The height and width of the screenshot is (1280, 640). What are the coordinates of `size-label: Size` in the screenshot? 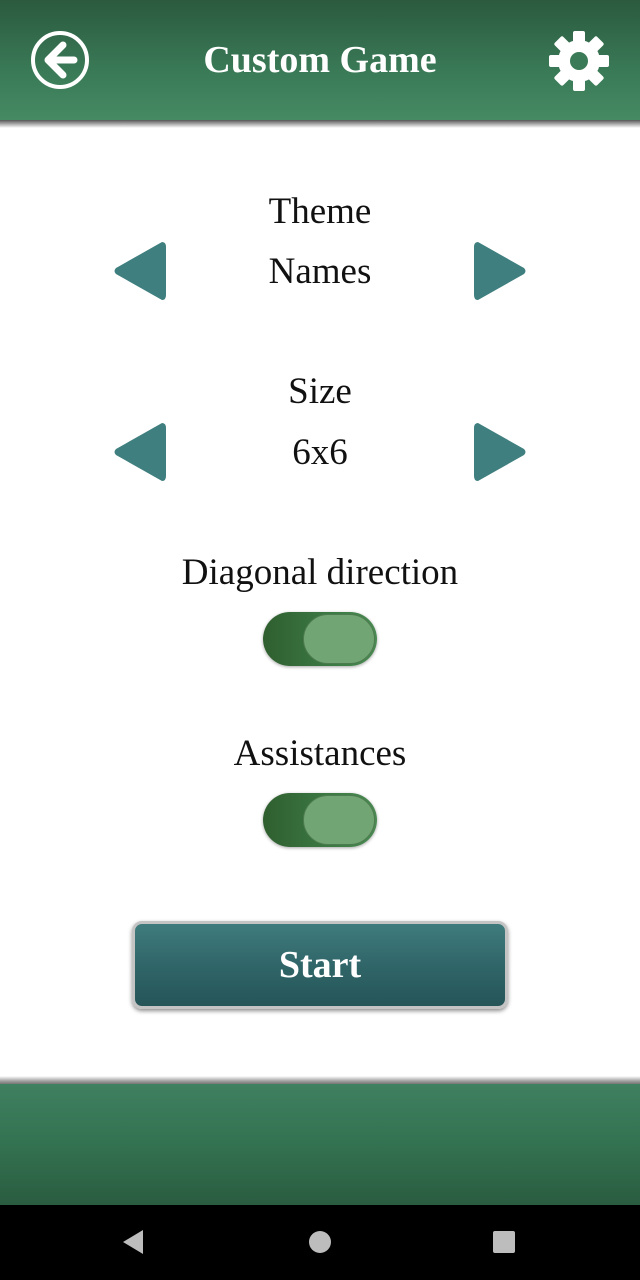 It's located at (320, 391).